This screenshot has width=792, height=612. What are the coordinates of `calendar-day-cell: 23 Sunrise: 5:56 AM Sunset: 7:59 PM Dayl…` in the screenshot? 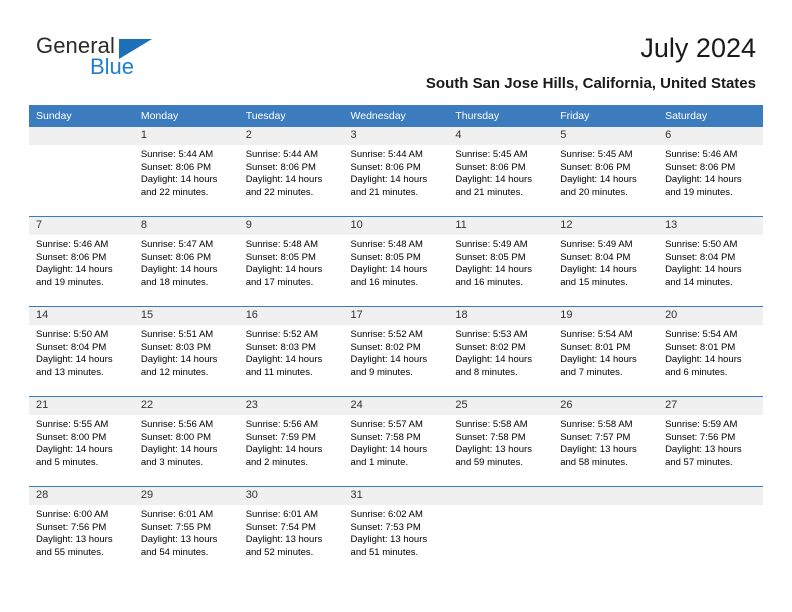 It's located at (291, 441).